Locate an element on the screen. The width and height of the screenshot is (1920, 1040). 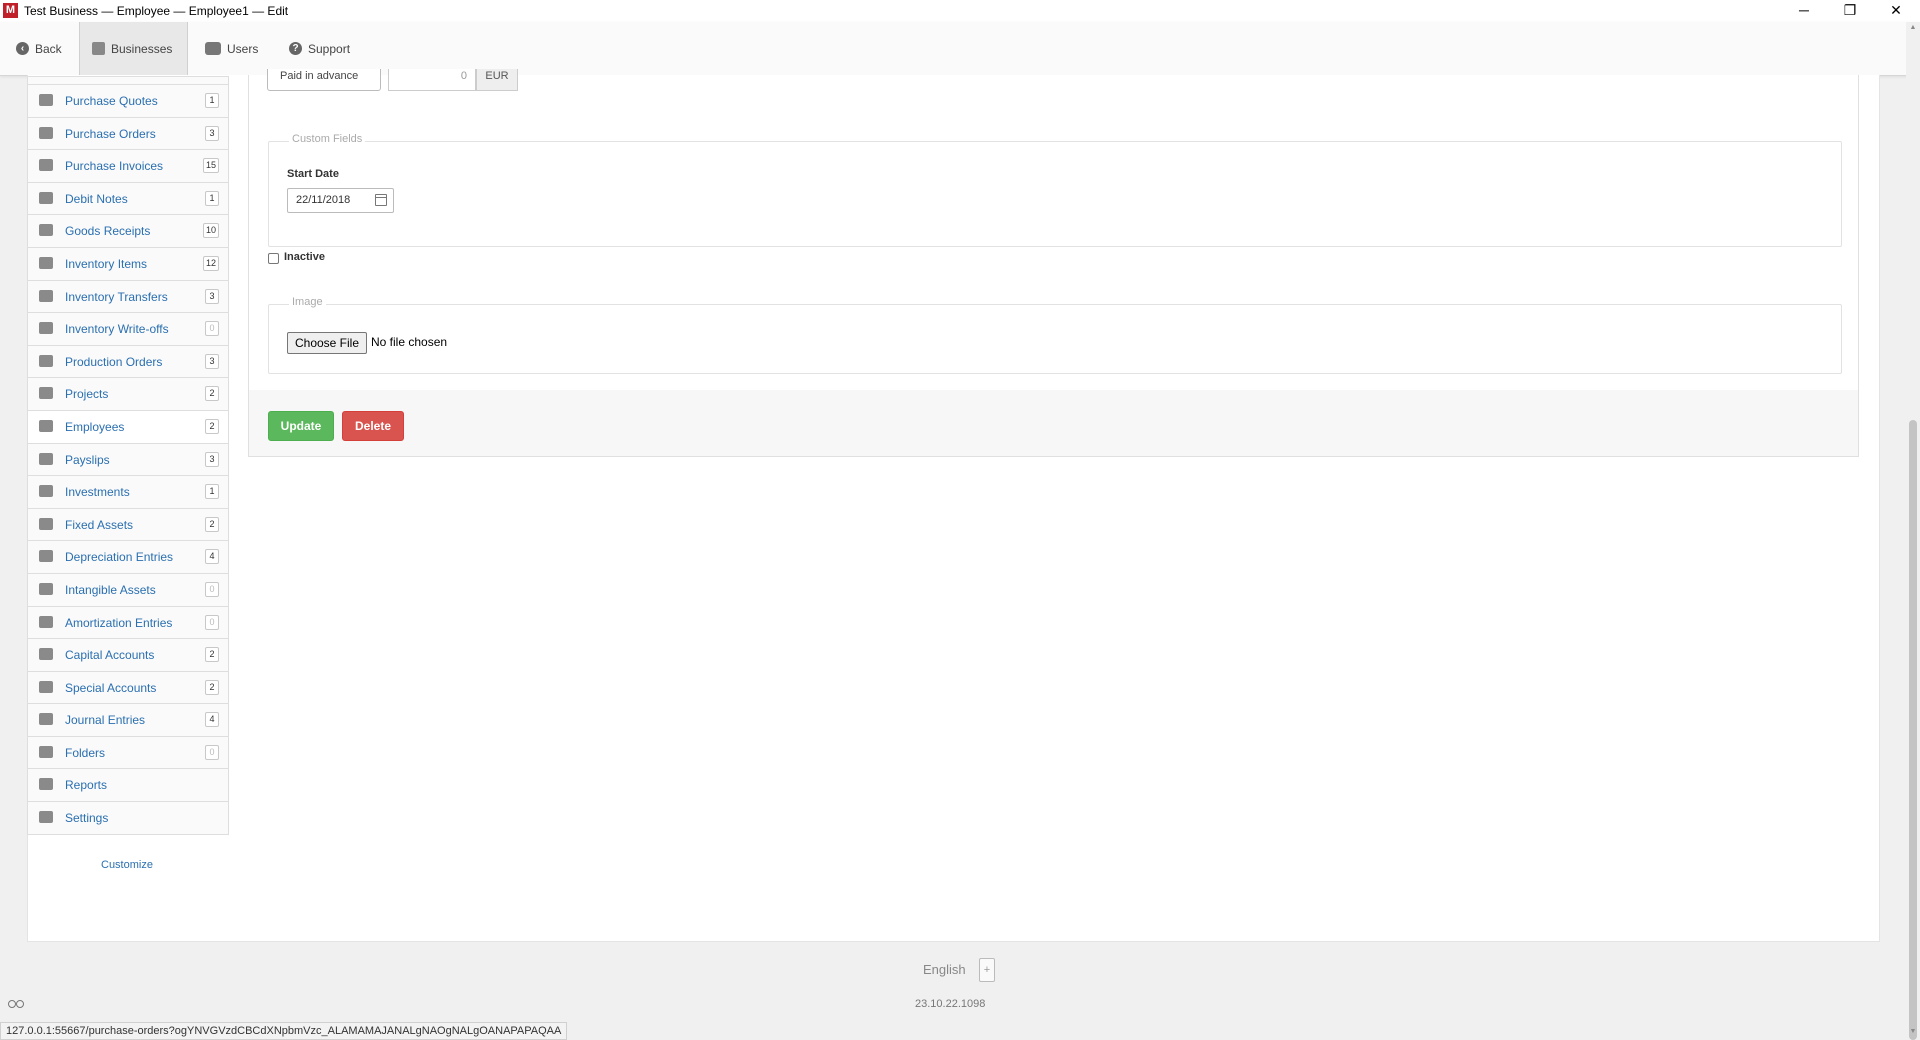
back-label: Back is located at coordinates (48, 48).